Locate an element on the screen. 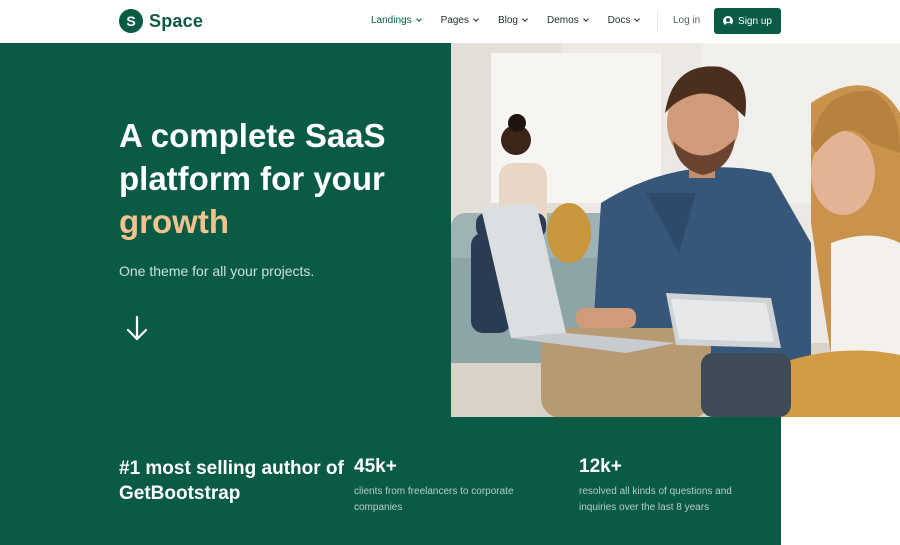 This screenshot has height=545, width=900. nav-divider is located at coordinates (657, 21).